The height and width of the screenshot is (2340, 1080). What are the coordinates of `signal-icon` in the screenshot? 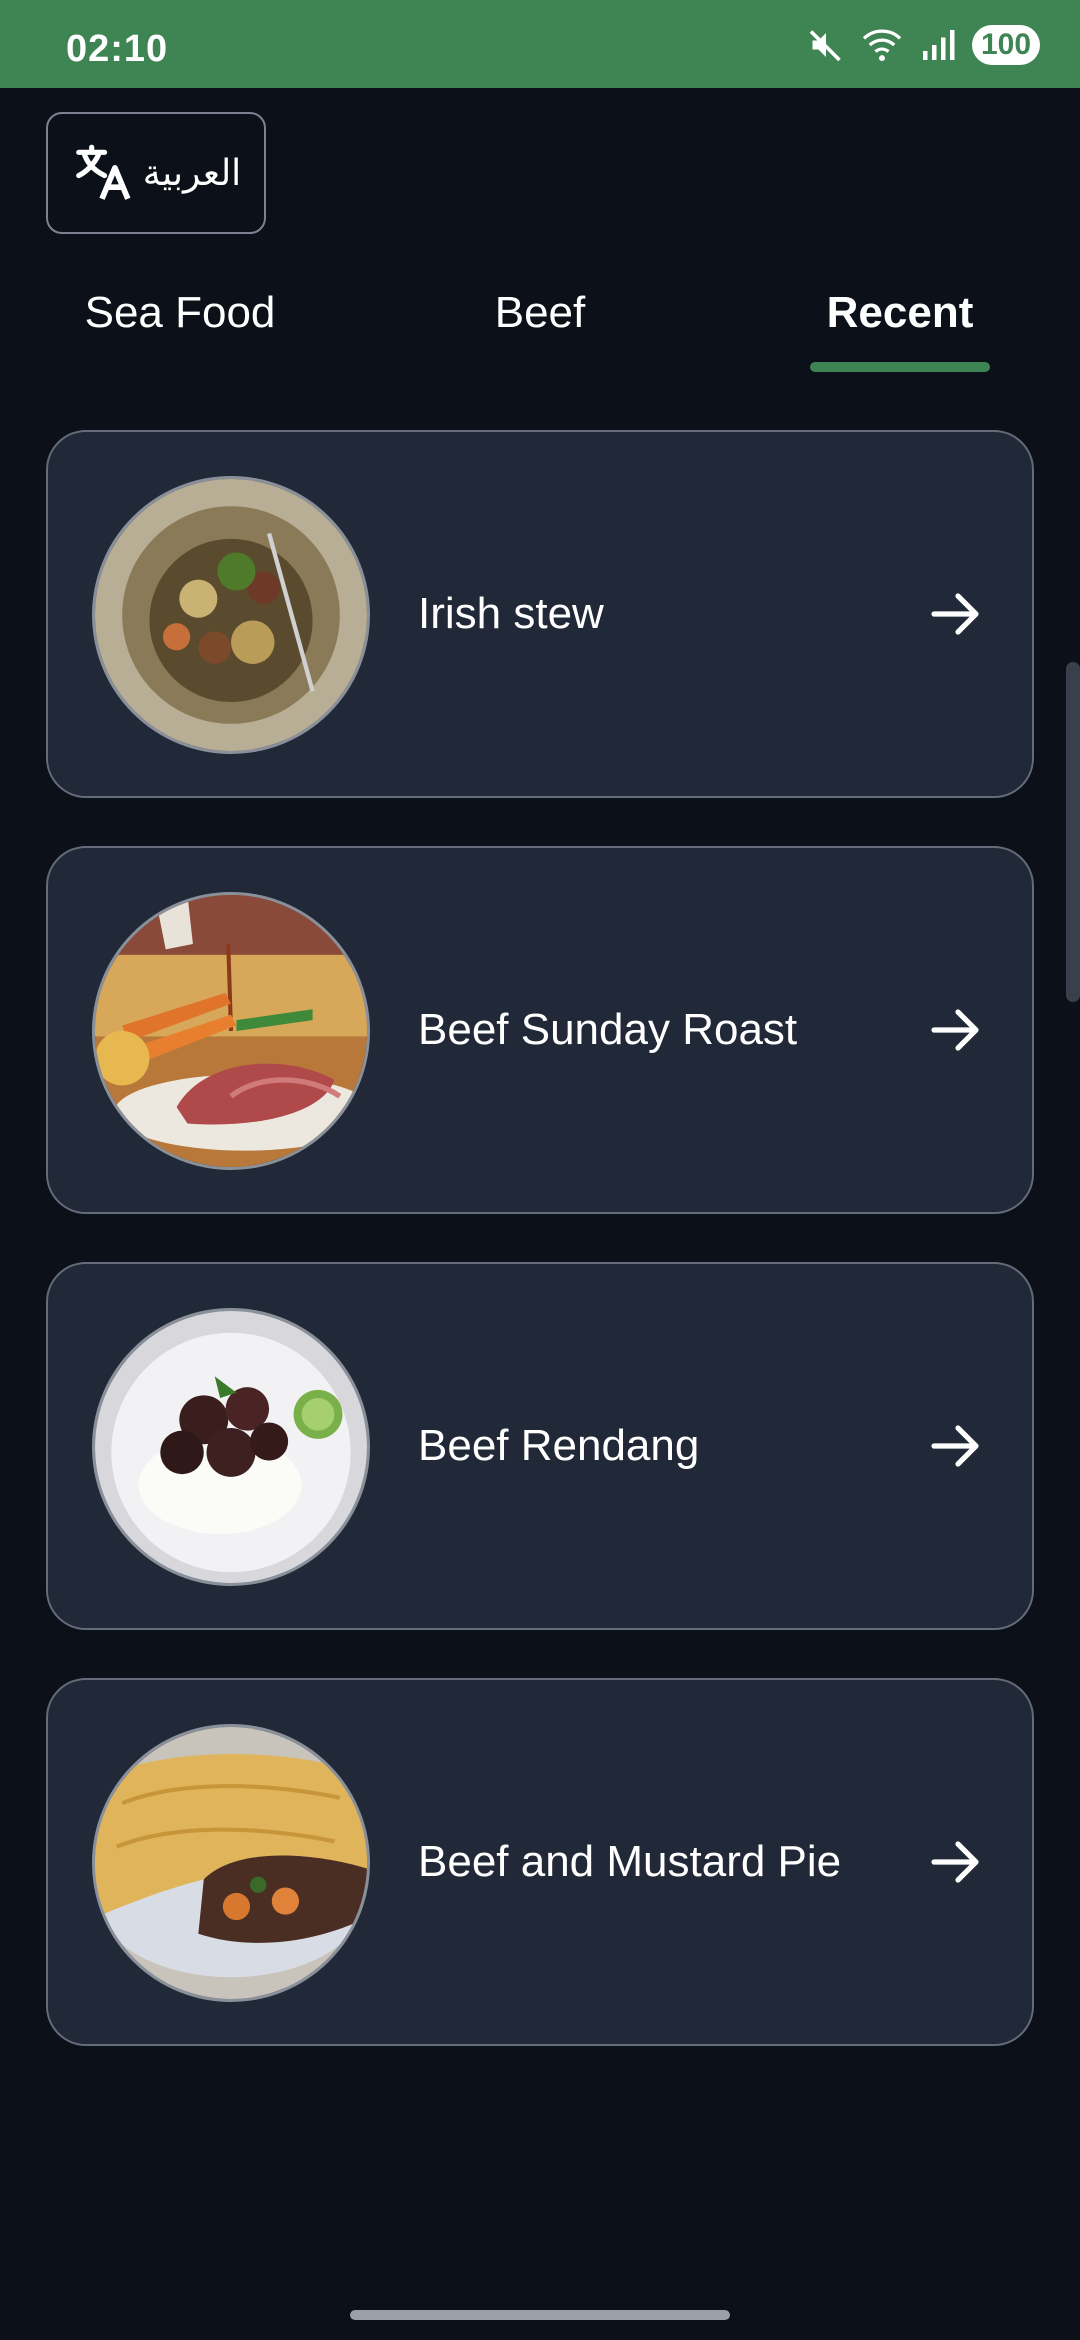 It's located at (939, 45).